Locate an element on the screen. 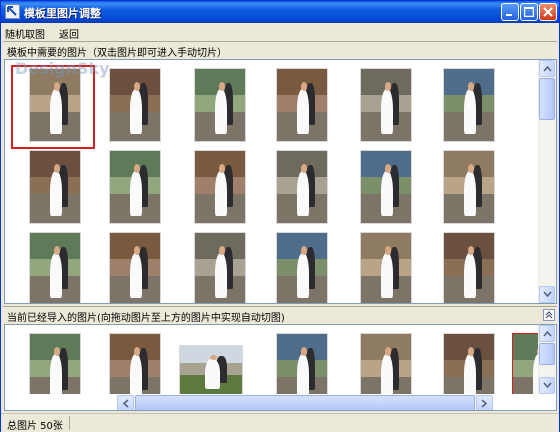  maximize-icon is located at coordinates (529, 12).